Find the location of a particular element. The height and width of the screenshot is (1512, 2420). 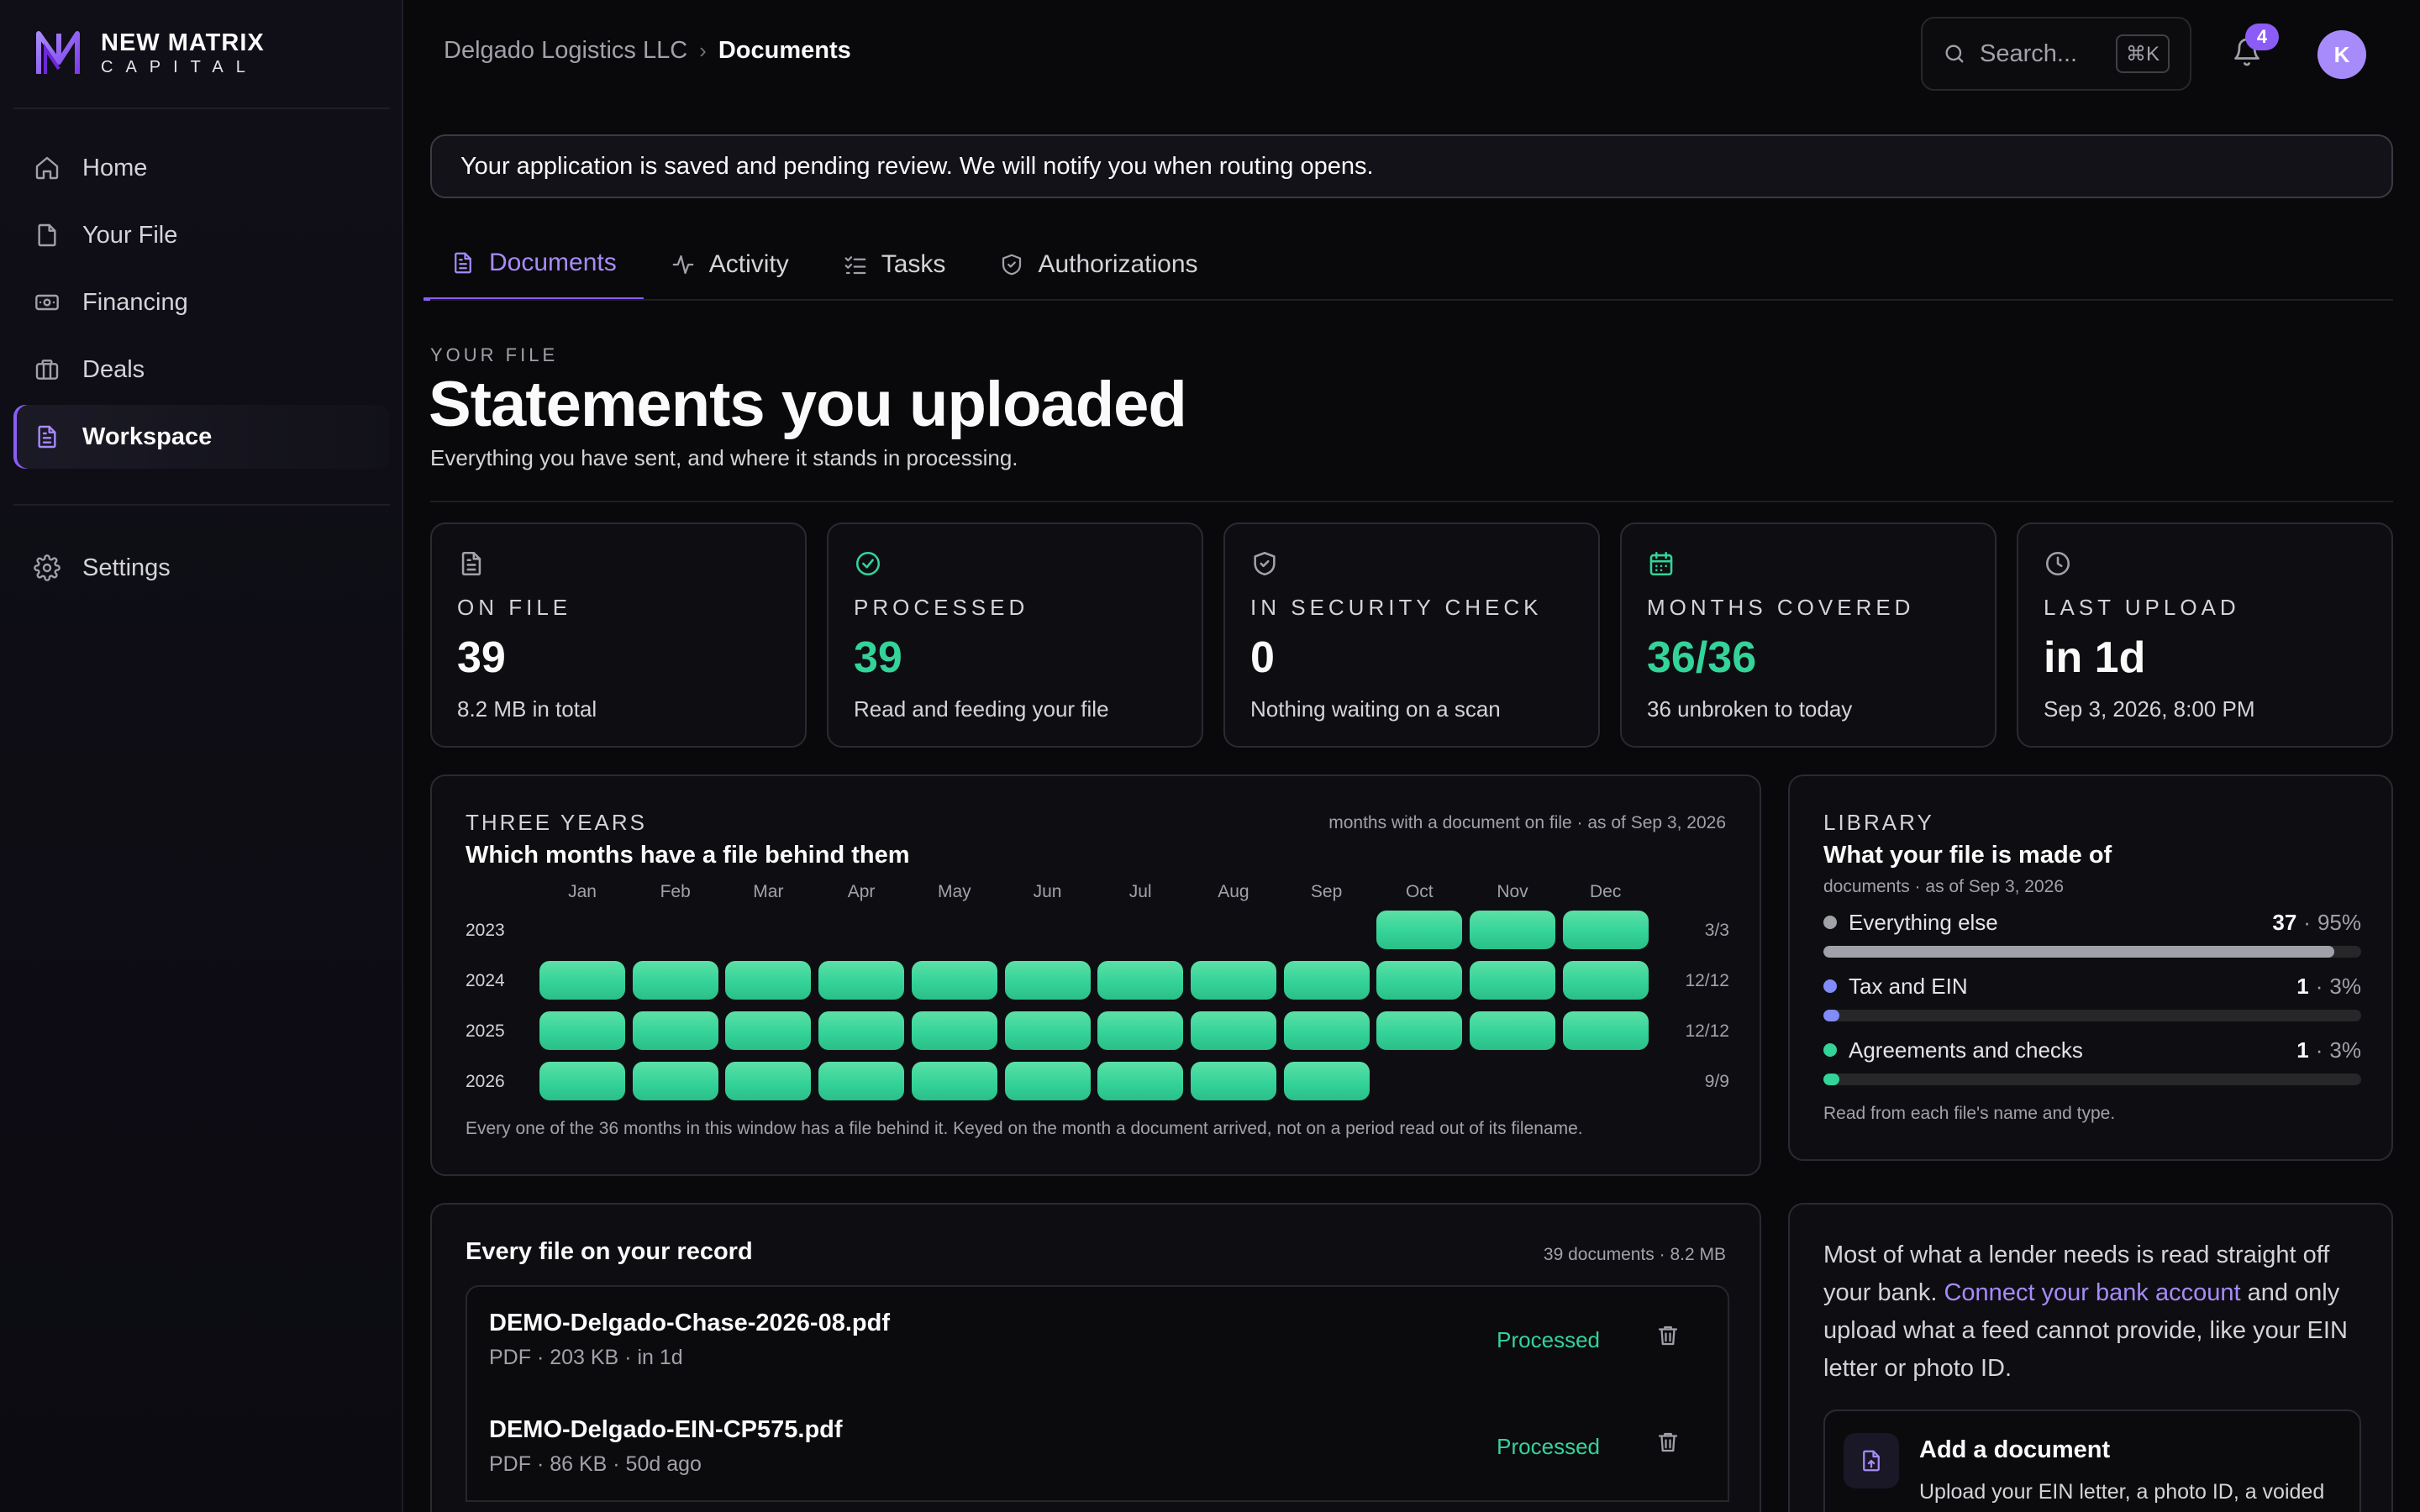

tab-label: Activity is located at coordinates (749, 264).